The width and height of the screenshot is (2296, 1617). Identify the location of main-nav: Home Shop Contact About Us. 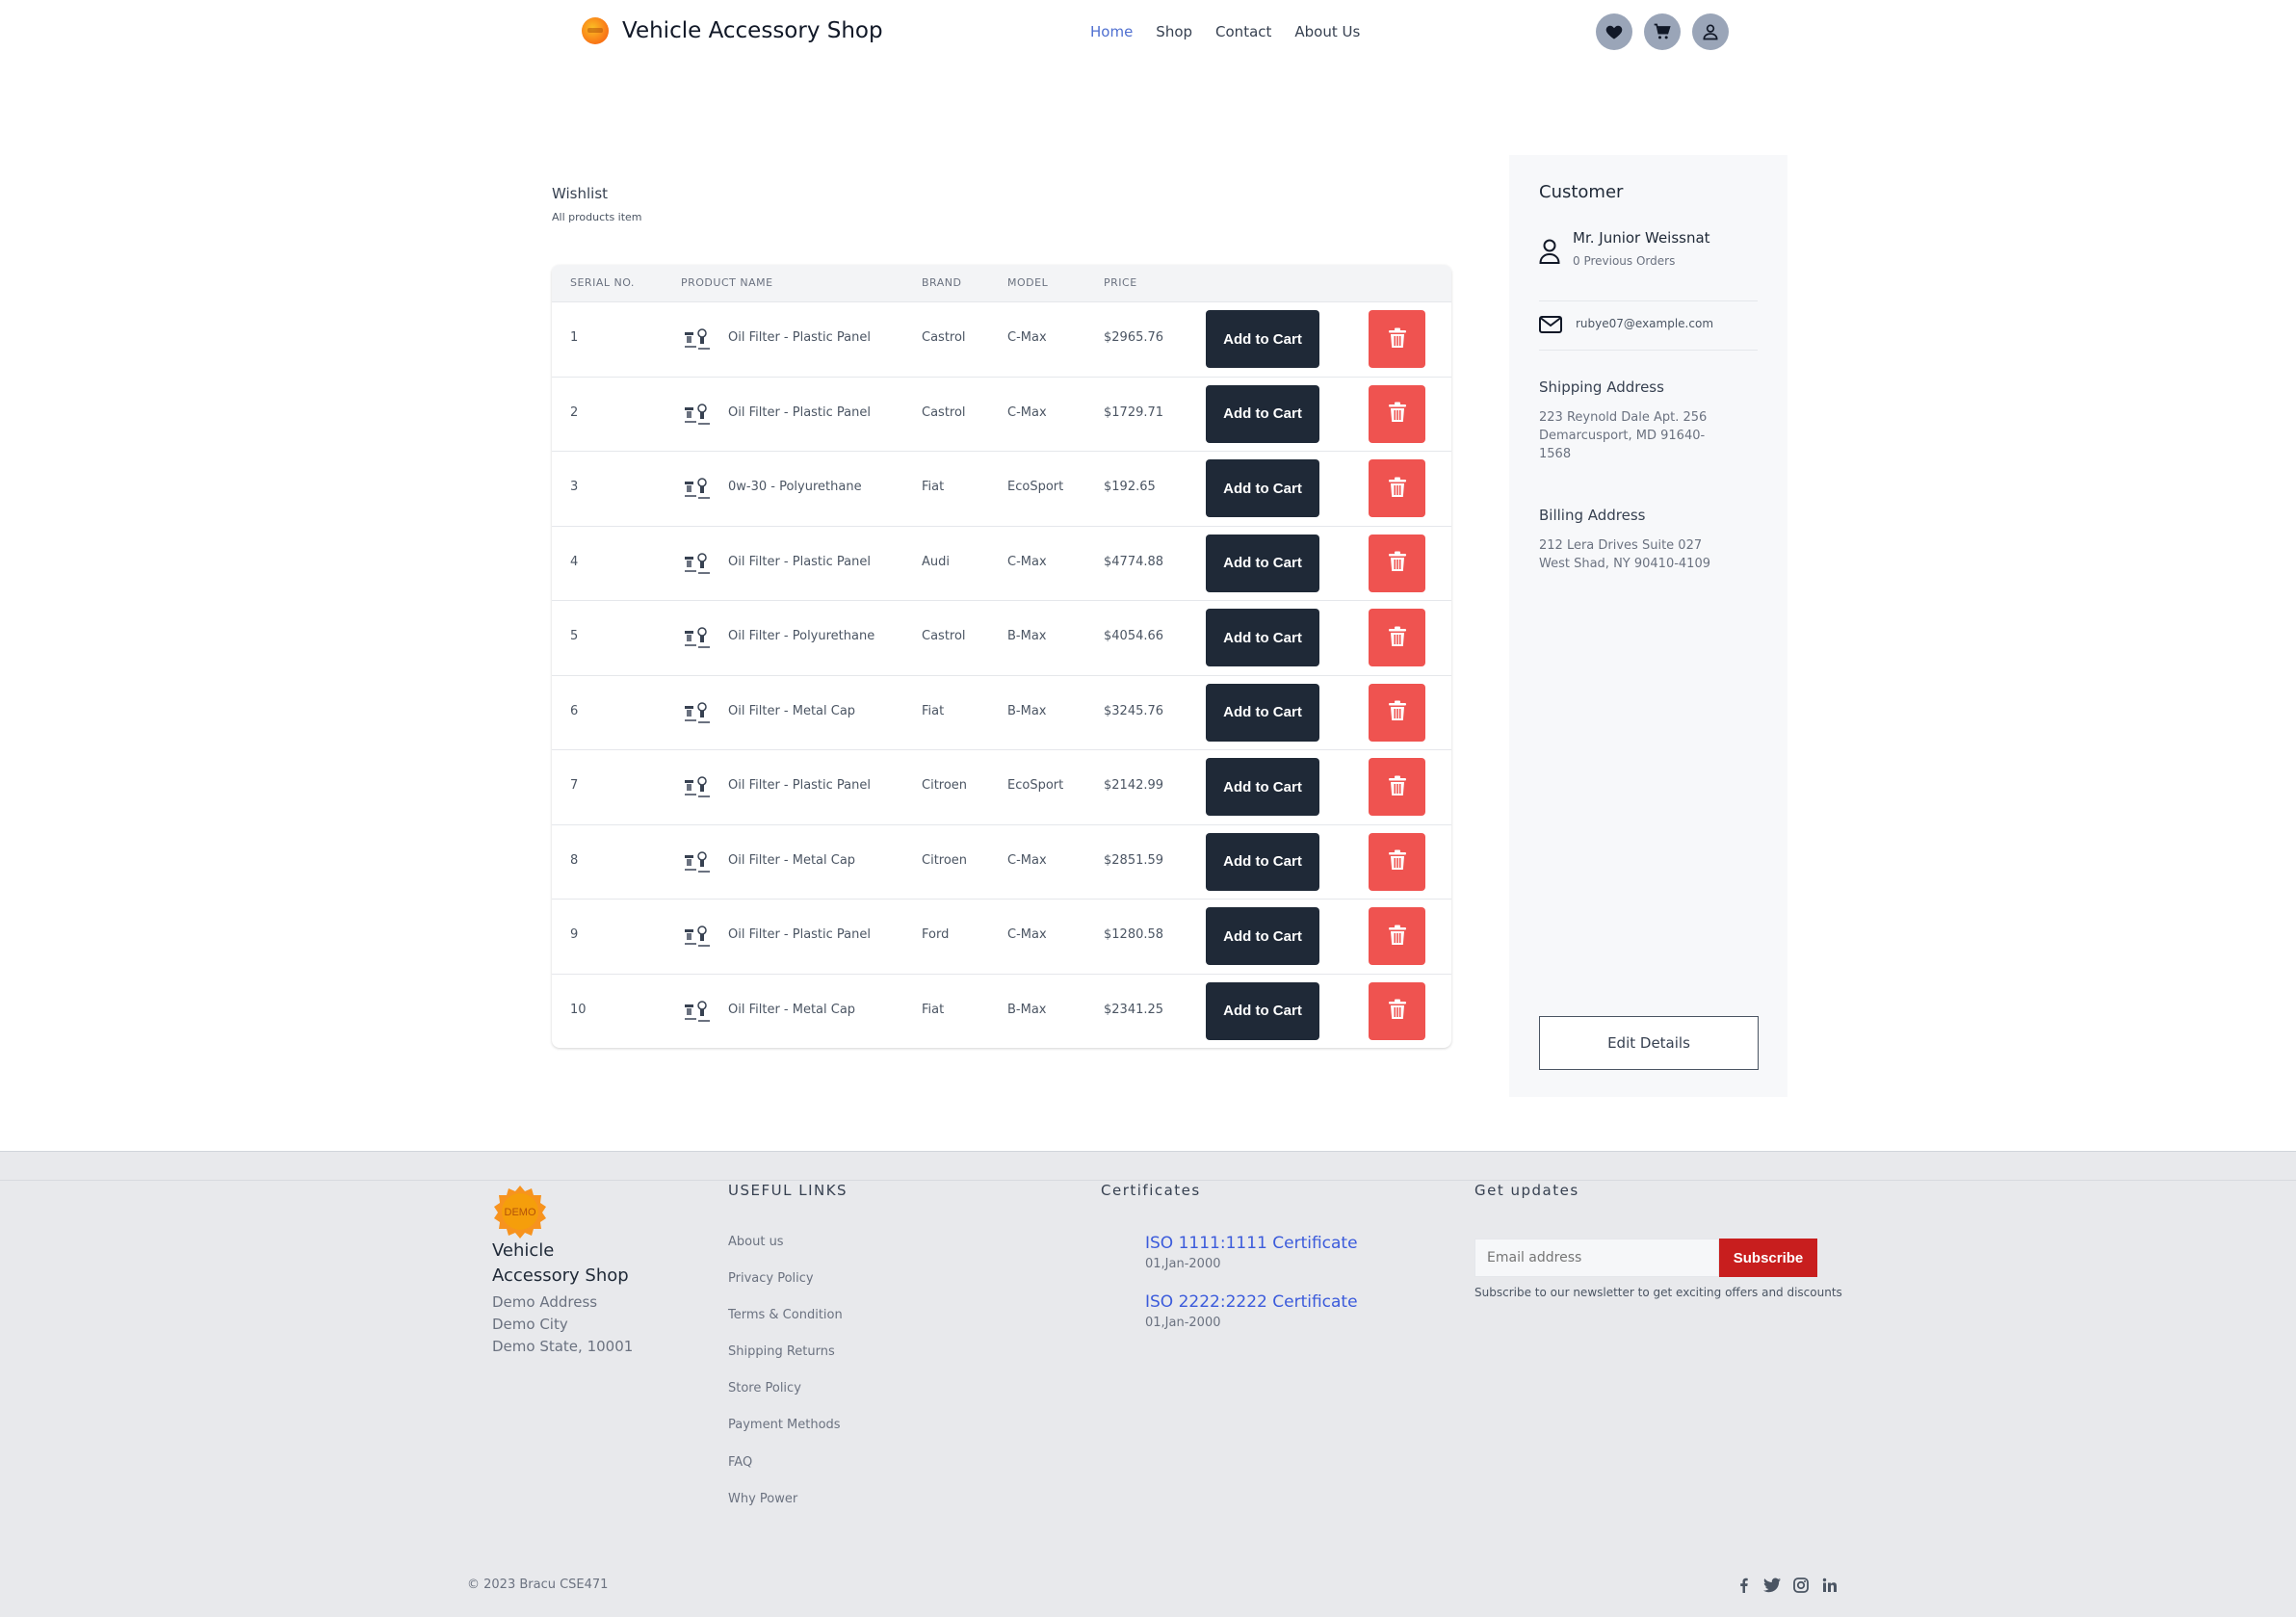
(1225, 31).